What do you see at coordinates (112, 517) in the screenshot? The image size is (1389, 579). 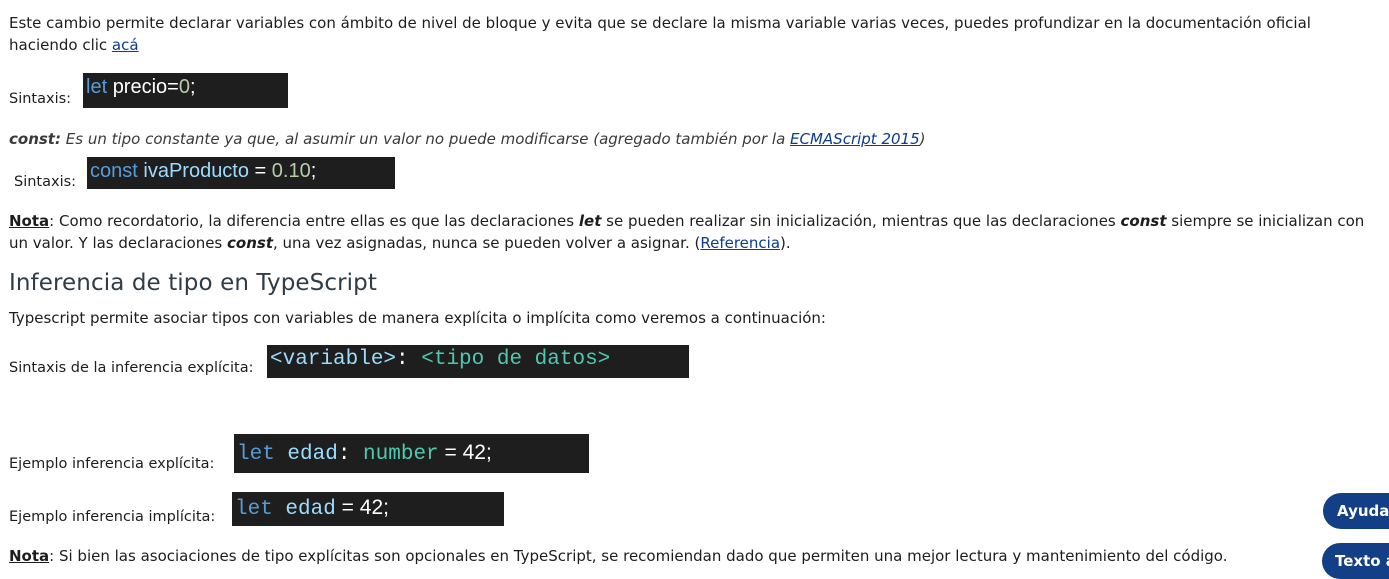 I see `implicit-example-label: Ejemplo inferencia implícita:` at bounding box center [112, 517].